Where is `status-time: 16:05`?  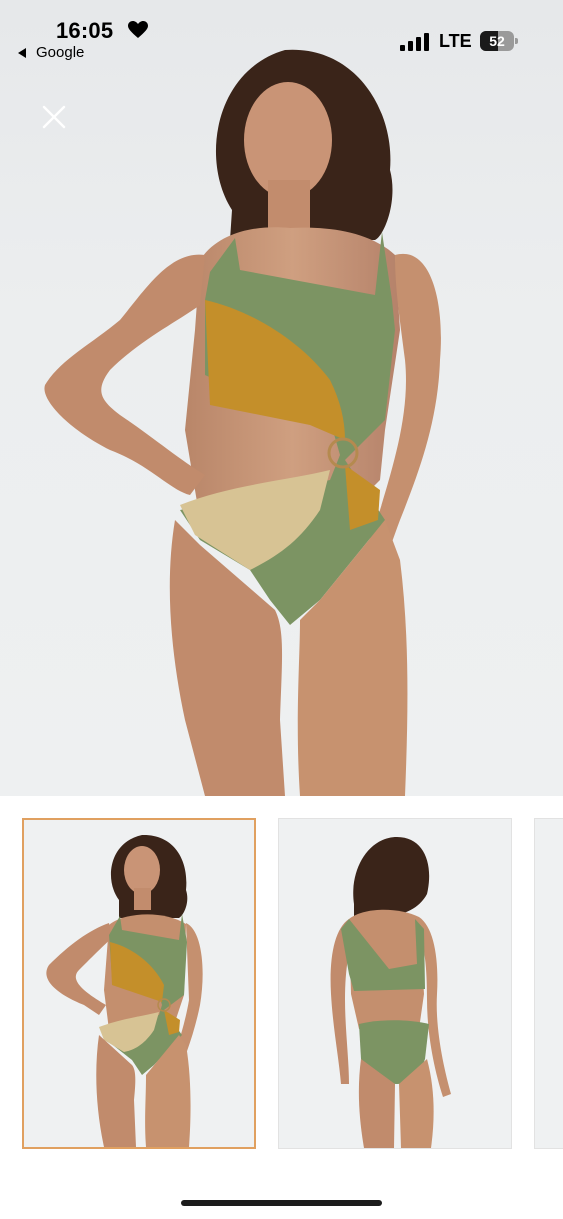 status-time: 16:05 is located at coordinates (85, 30).